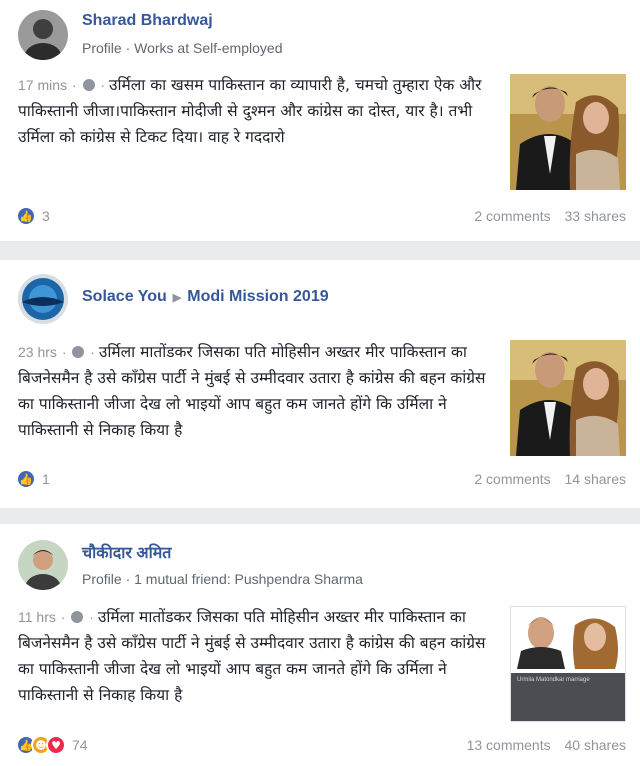 Image resolution: width=640 pixels, height=766 pixels. What do you see at coordinates (509, 745) in the screenshot?
I see `comments-link: 13 comments` at bounding box center [509, 745].